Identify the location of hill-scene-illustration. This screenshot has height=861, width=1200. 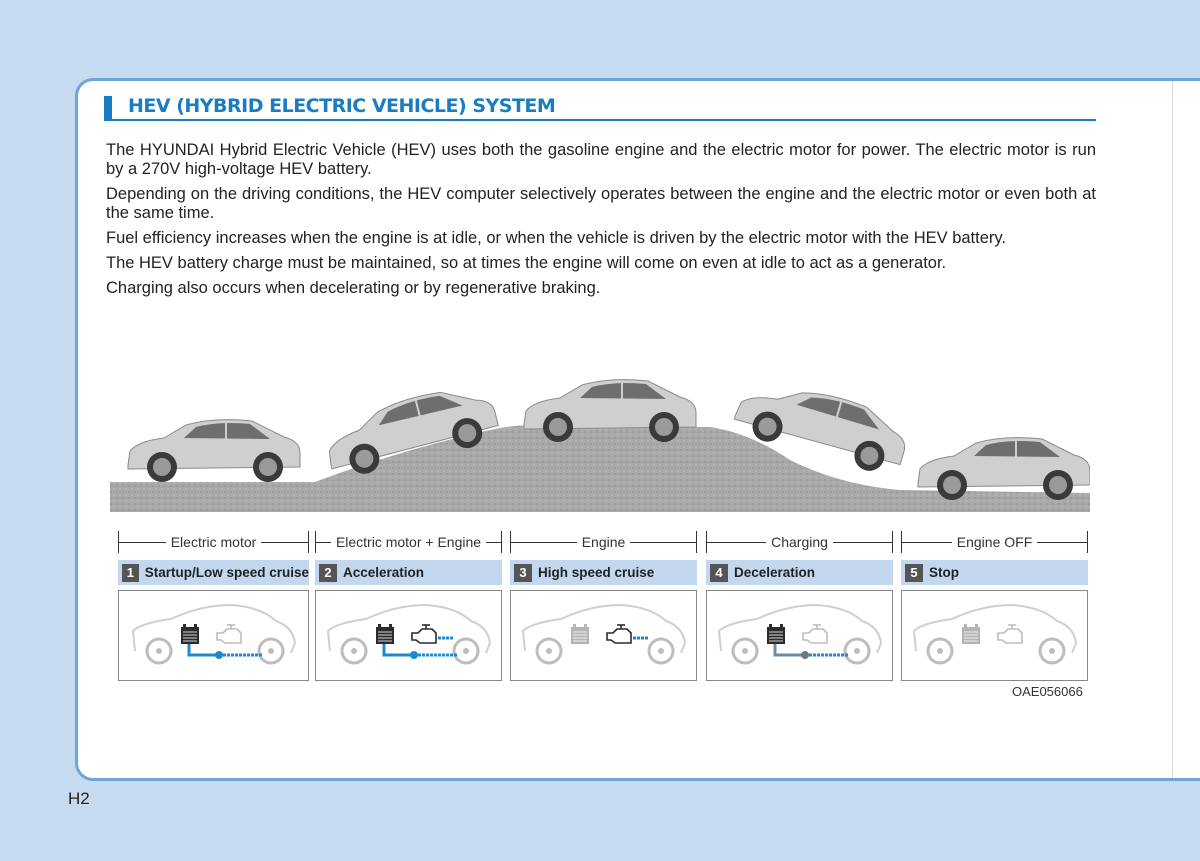
(600, 441).